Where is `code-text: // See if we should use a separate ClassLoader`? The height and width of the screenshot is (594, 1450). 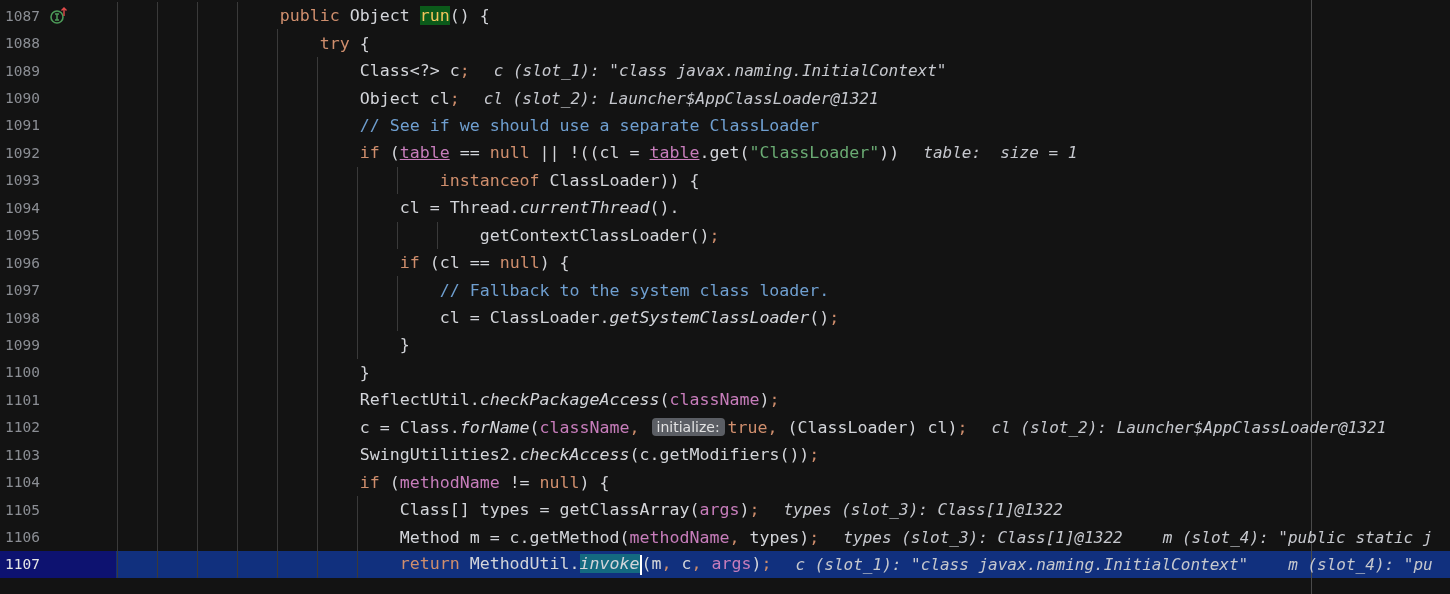 code-text: // See if we should use a separate ClassLoader is located at coordinates (589, 125).